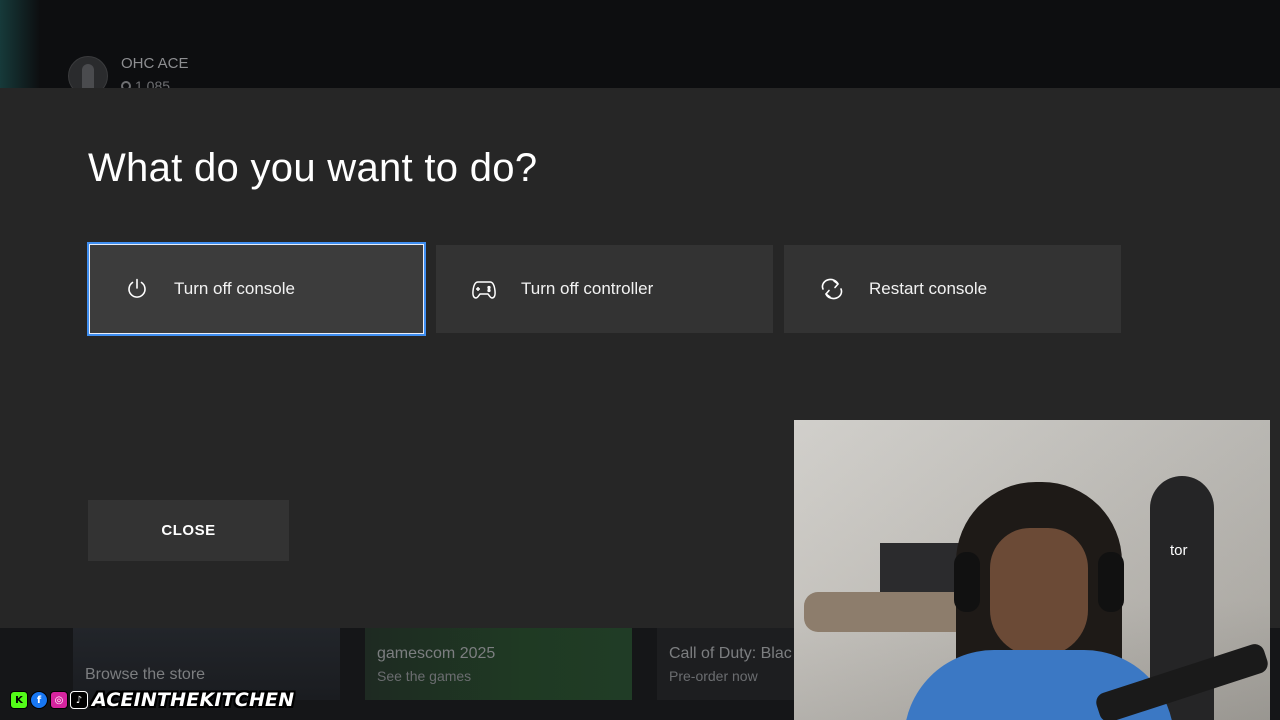  Describe the element at coordinates (193, 700) in the screenshot. I see `channel-name: ACEINTHEKITCHEN` at that location.